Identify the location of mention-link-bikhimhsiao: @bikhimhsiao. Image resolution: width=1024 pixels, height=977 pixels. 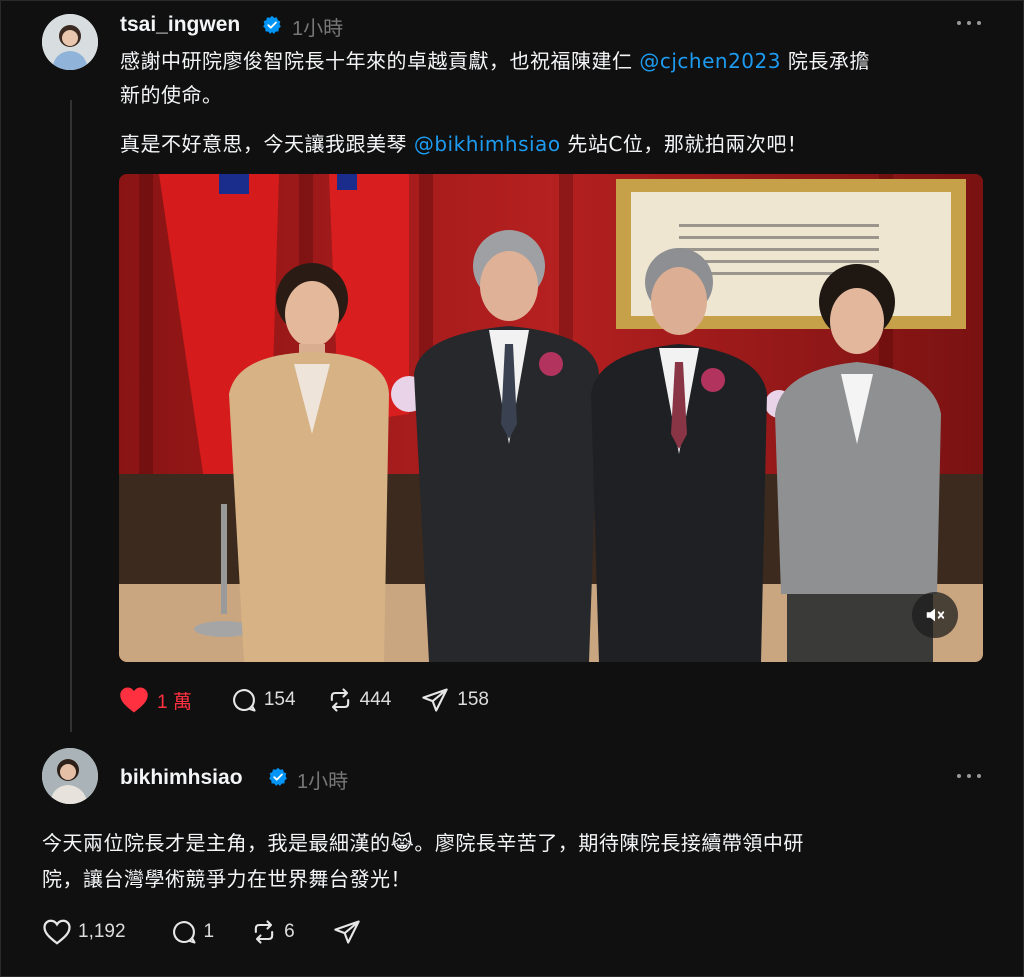
(487, 144).